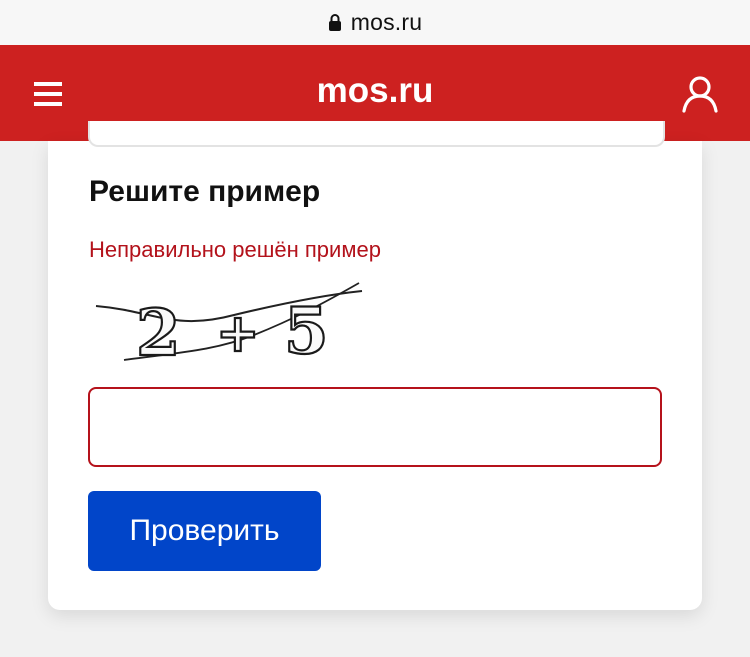 The width and height of the screenshot is (750, 657). I want to click on form-heading: Решите пример, so click(205, 191).